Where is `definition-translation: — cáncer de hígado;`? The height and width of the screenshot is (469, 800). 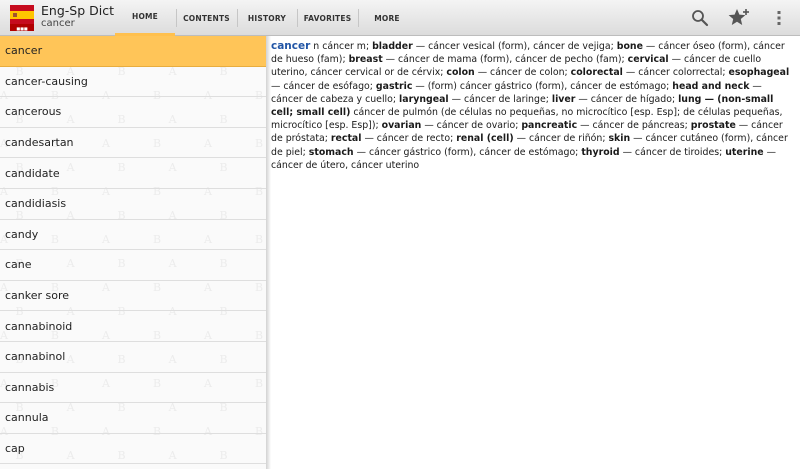
definition-translation: — cáncer de hígado; is located at coordinates (627, 99).